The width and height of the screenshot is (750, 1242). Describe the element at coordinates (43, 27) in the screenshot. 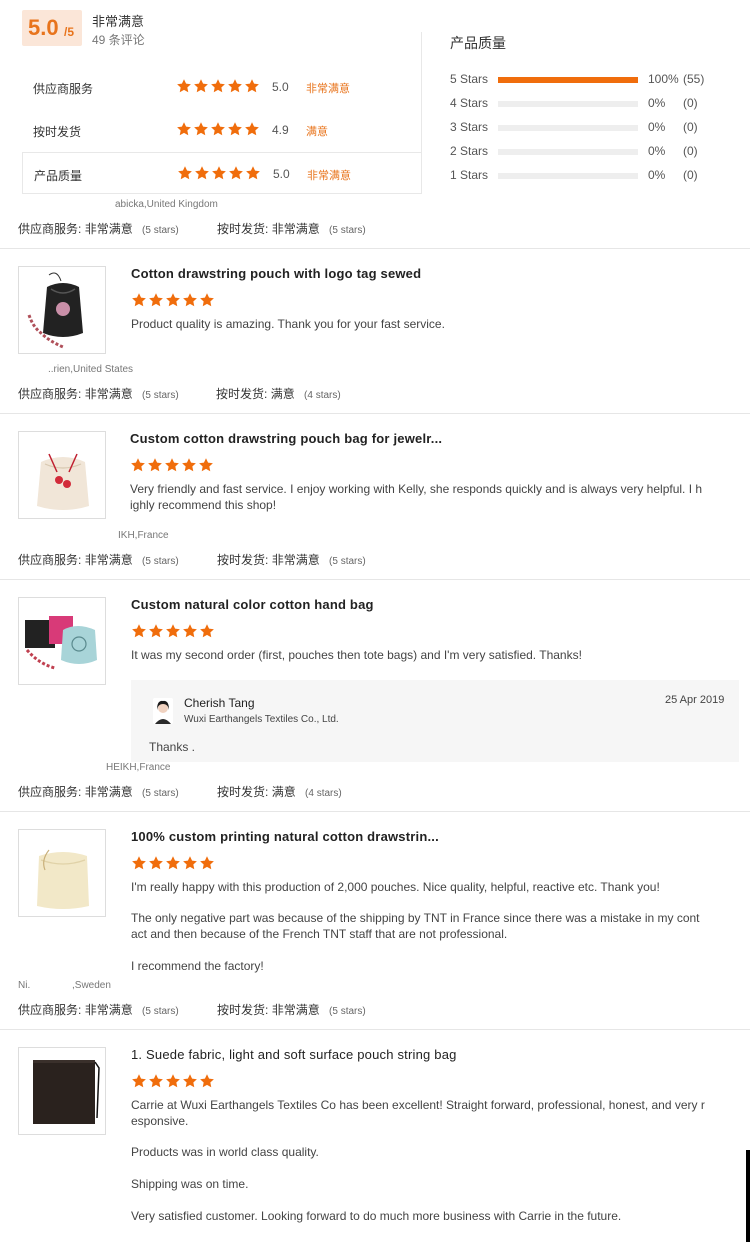

I see `overall-score: 5.0` at that location.